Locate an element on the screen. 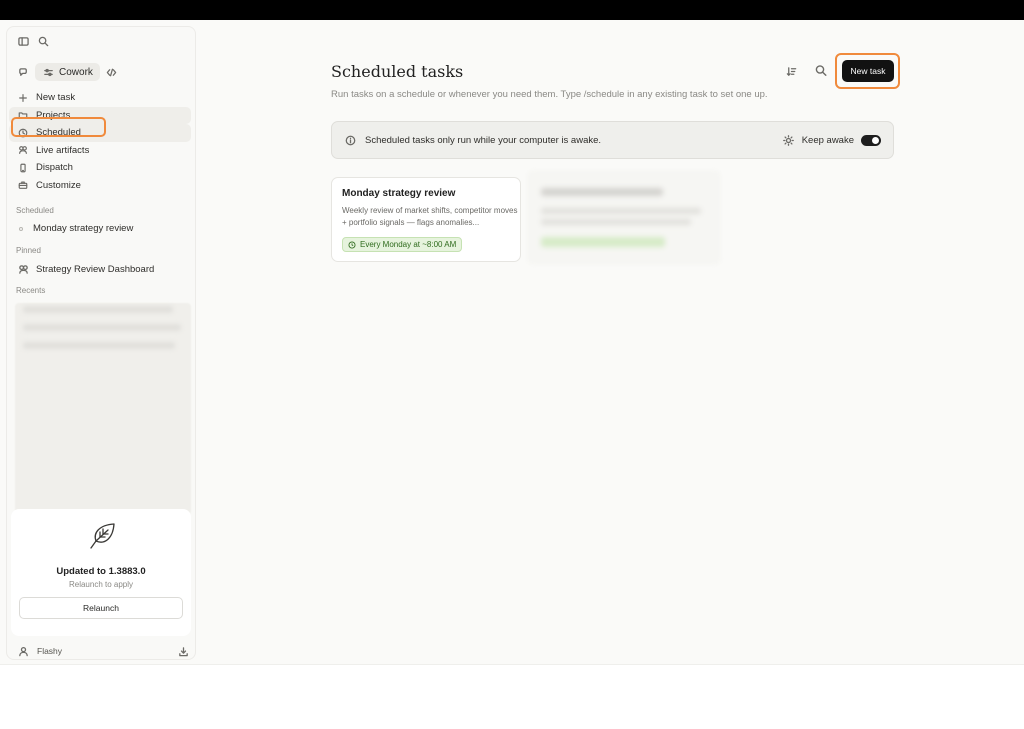  schedule-badge-label: Every Monday at ~8:00 AM is located at coordinates (408, 244).